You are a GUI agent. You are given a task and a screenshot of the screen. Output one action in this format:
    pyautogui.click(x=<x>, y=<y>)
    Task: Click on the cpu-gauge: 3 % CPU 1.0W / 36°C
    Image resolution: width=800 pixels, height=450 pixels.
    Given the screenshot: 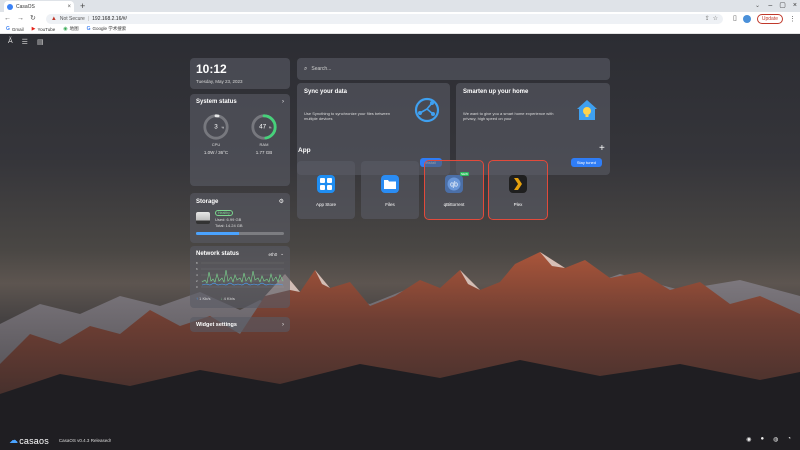 What is the action you would take?
    pyautogui.click(x=216, y=134)
    